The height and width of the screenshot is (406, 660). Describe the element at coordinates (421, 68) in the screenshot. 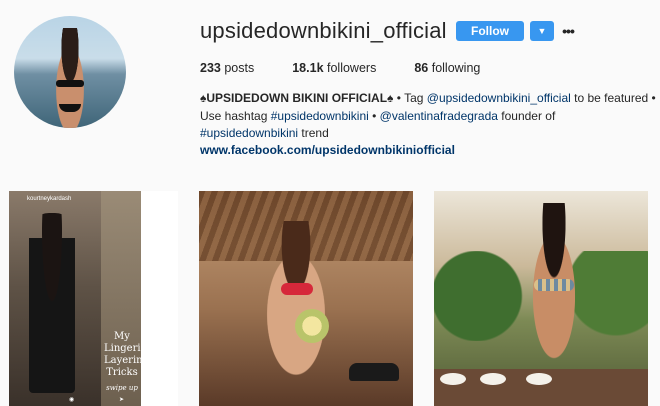

I see `following-count: 86` at that location.